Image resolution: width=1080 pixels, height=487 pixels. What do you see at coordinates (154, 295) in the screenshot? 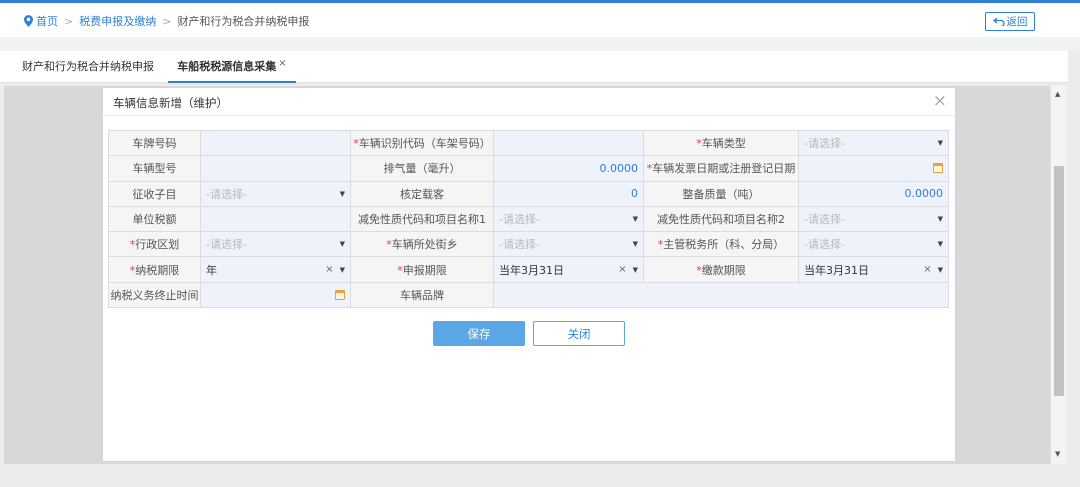
I see `field-label-tax-end-time: 纳税义务终止时间` at bounding box center [154, 295].